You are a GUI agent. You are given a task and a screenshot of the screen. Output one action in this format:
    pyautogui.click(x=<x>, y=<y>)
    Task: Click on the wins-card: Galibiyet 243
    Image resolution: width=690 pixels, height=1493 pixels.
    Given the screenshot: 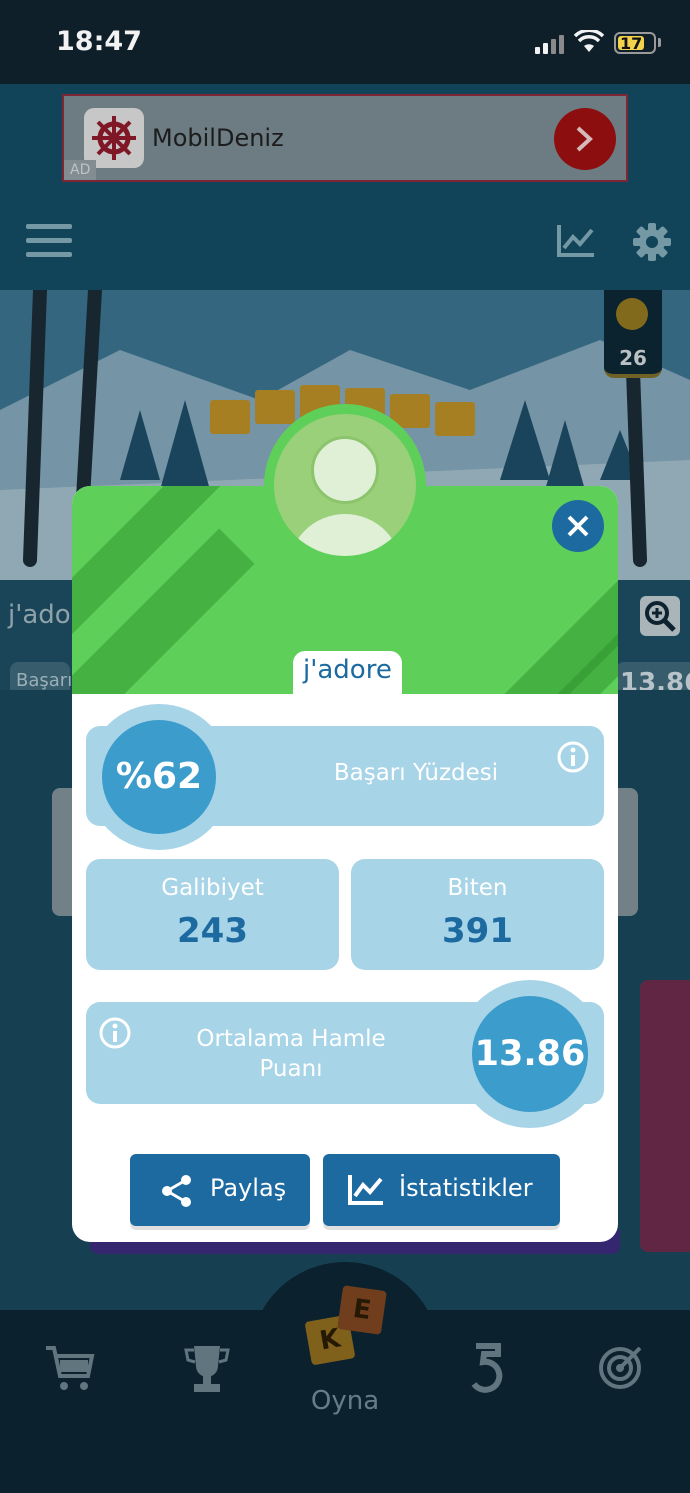 What is the action you would take?
    pyautogui.click(x=212, y=914)
    